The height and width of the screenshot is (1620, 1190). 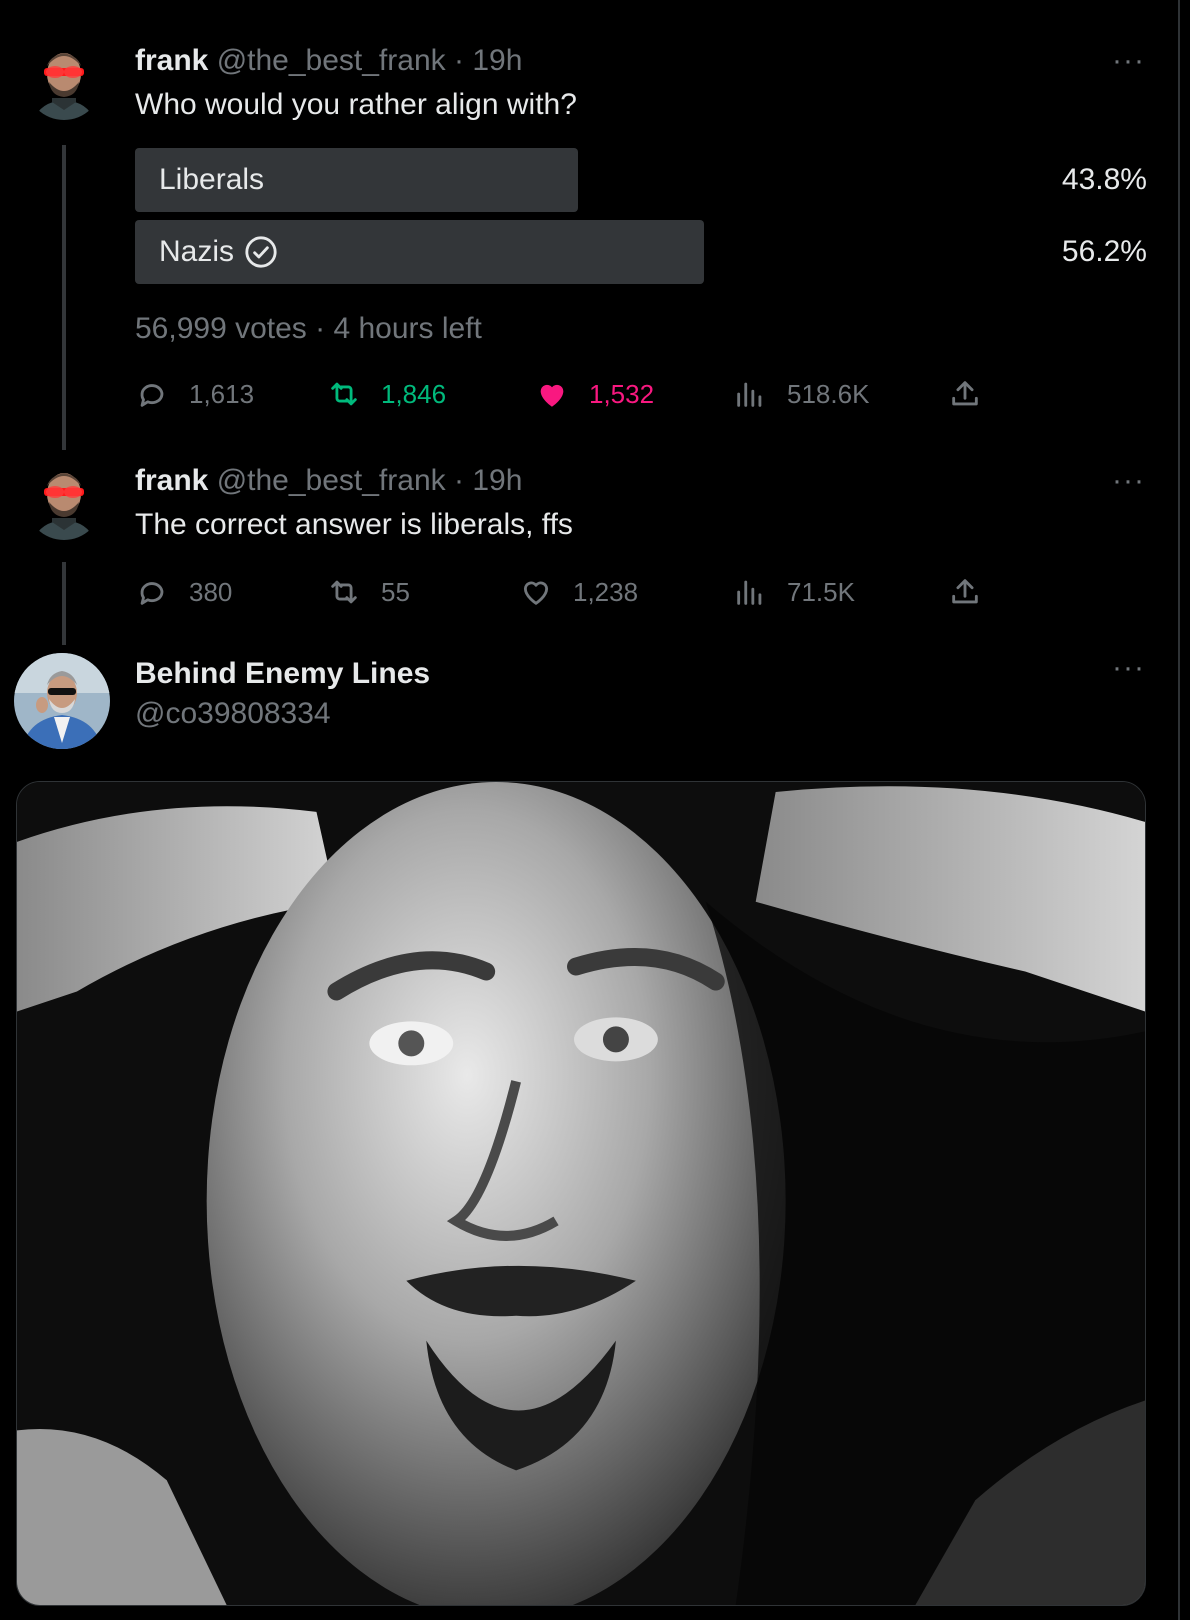 I want to click on view-count: 518.6K, so click(x=828, y=393).